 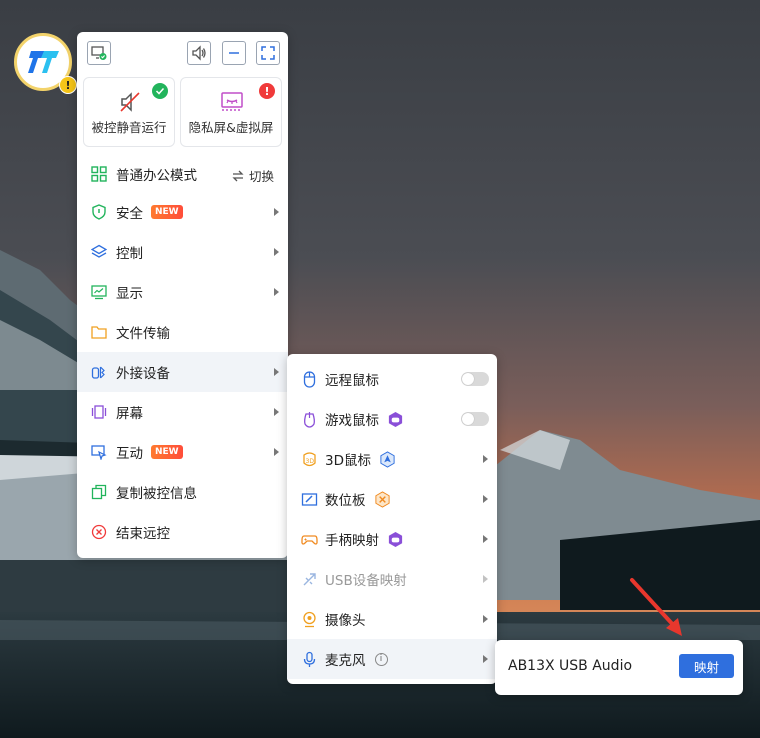 I want to click on menu-item-label: 屏幕, so click(x=129, y=414).